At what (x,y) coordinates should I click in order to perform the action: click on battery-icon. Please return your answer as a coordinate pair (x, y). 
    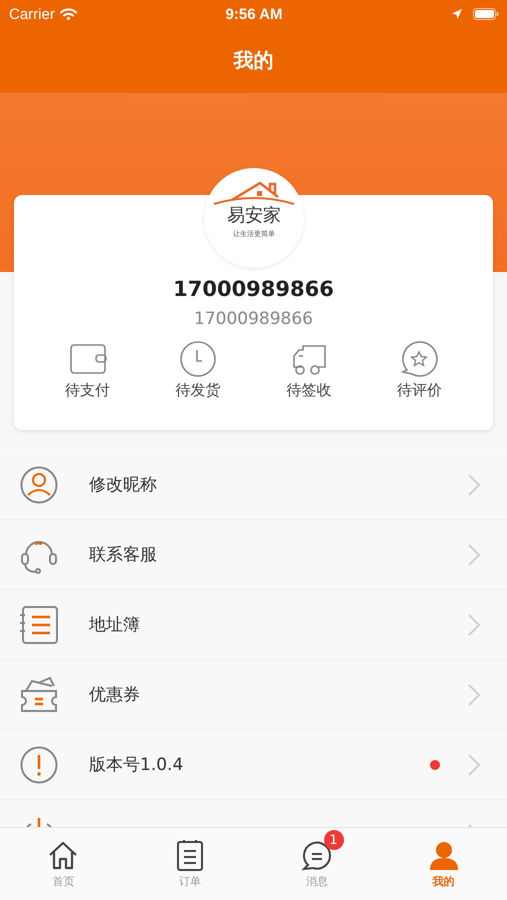
    Looking at the image, I should click on (486, 14).